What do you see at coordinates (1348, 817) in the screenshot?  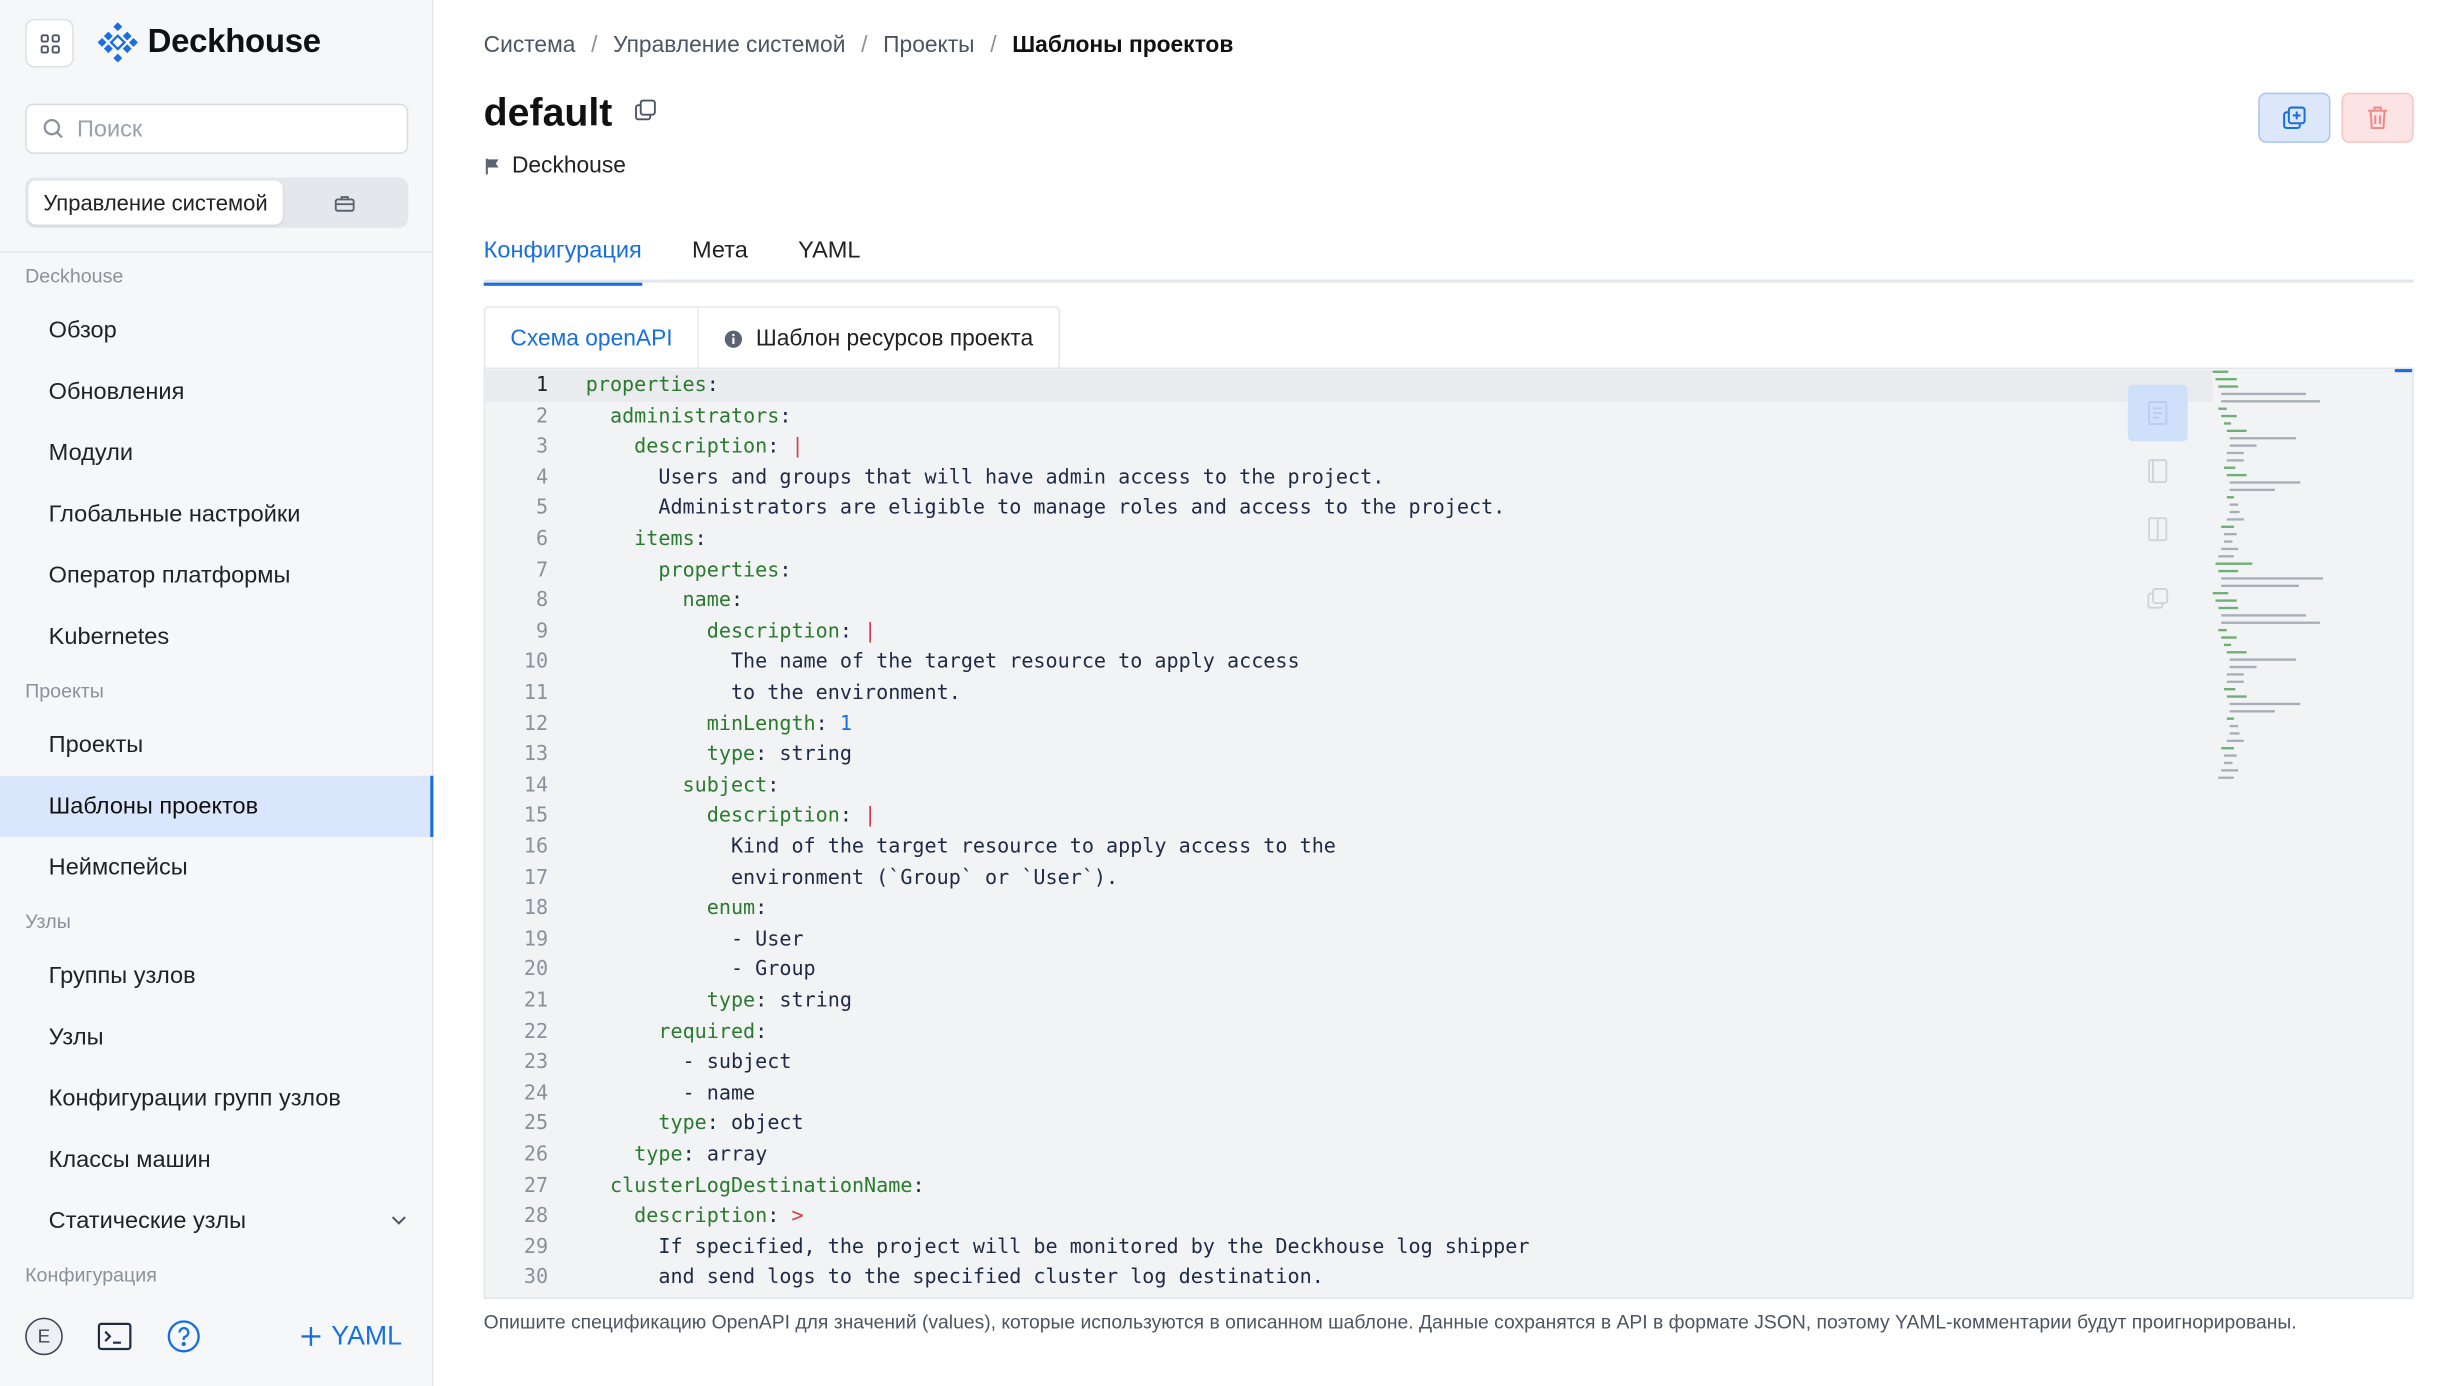 I see `code-line: 15 description: |` at bounding box center [1348, 817].